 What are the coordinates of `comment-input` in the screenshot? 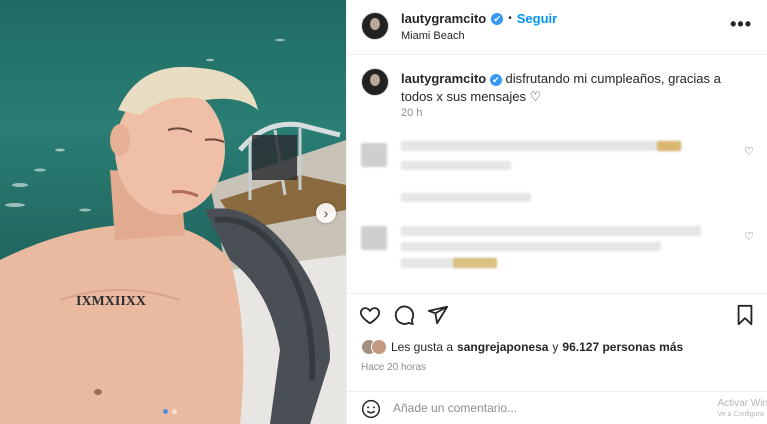 It's located at (543, 408).